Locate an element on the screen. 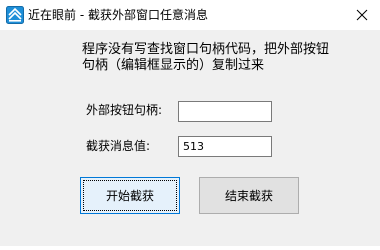  stop-capture-button: 结束截获 is located at coordinates (249, 195).